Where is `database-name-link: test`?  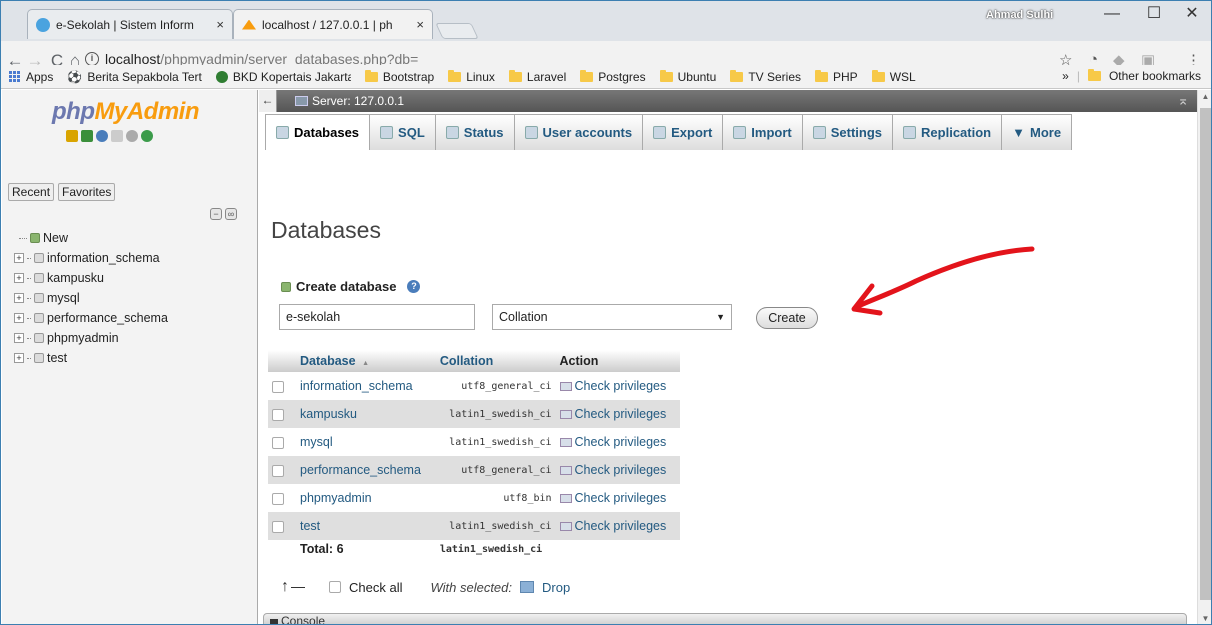
database-name-link: test is located at coordinates (366, 526).